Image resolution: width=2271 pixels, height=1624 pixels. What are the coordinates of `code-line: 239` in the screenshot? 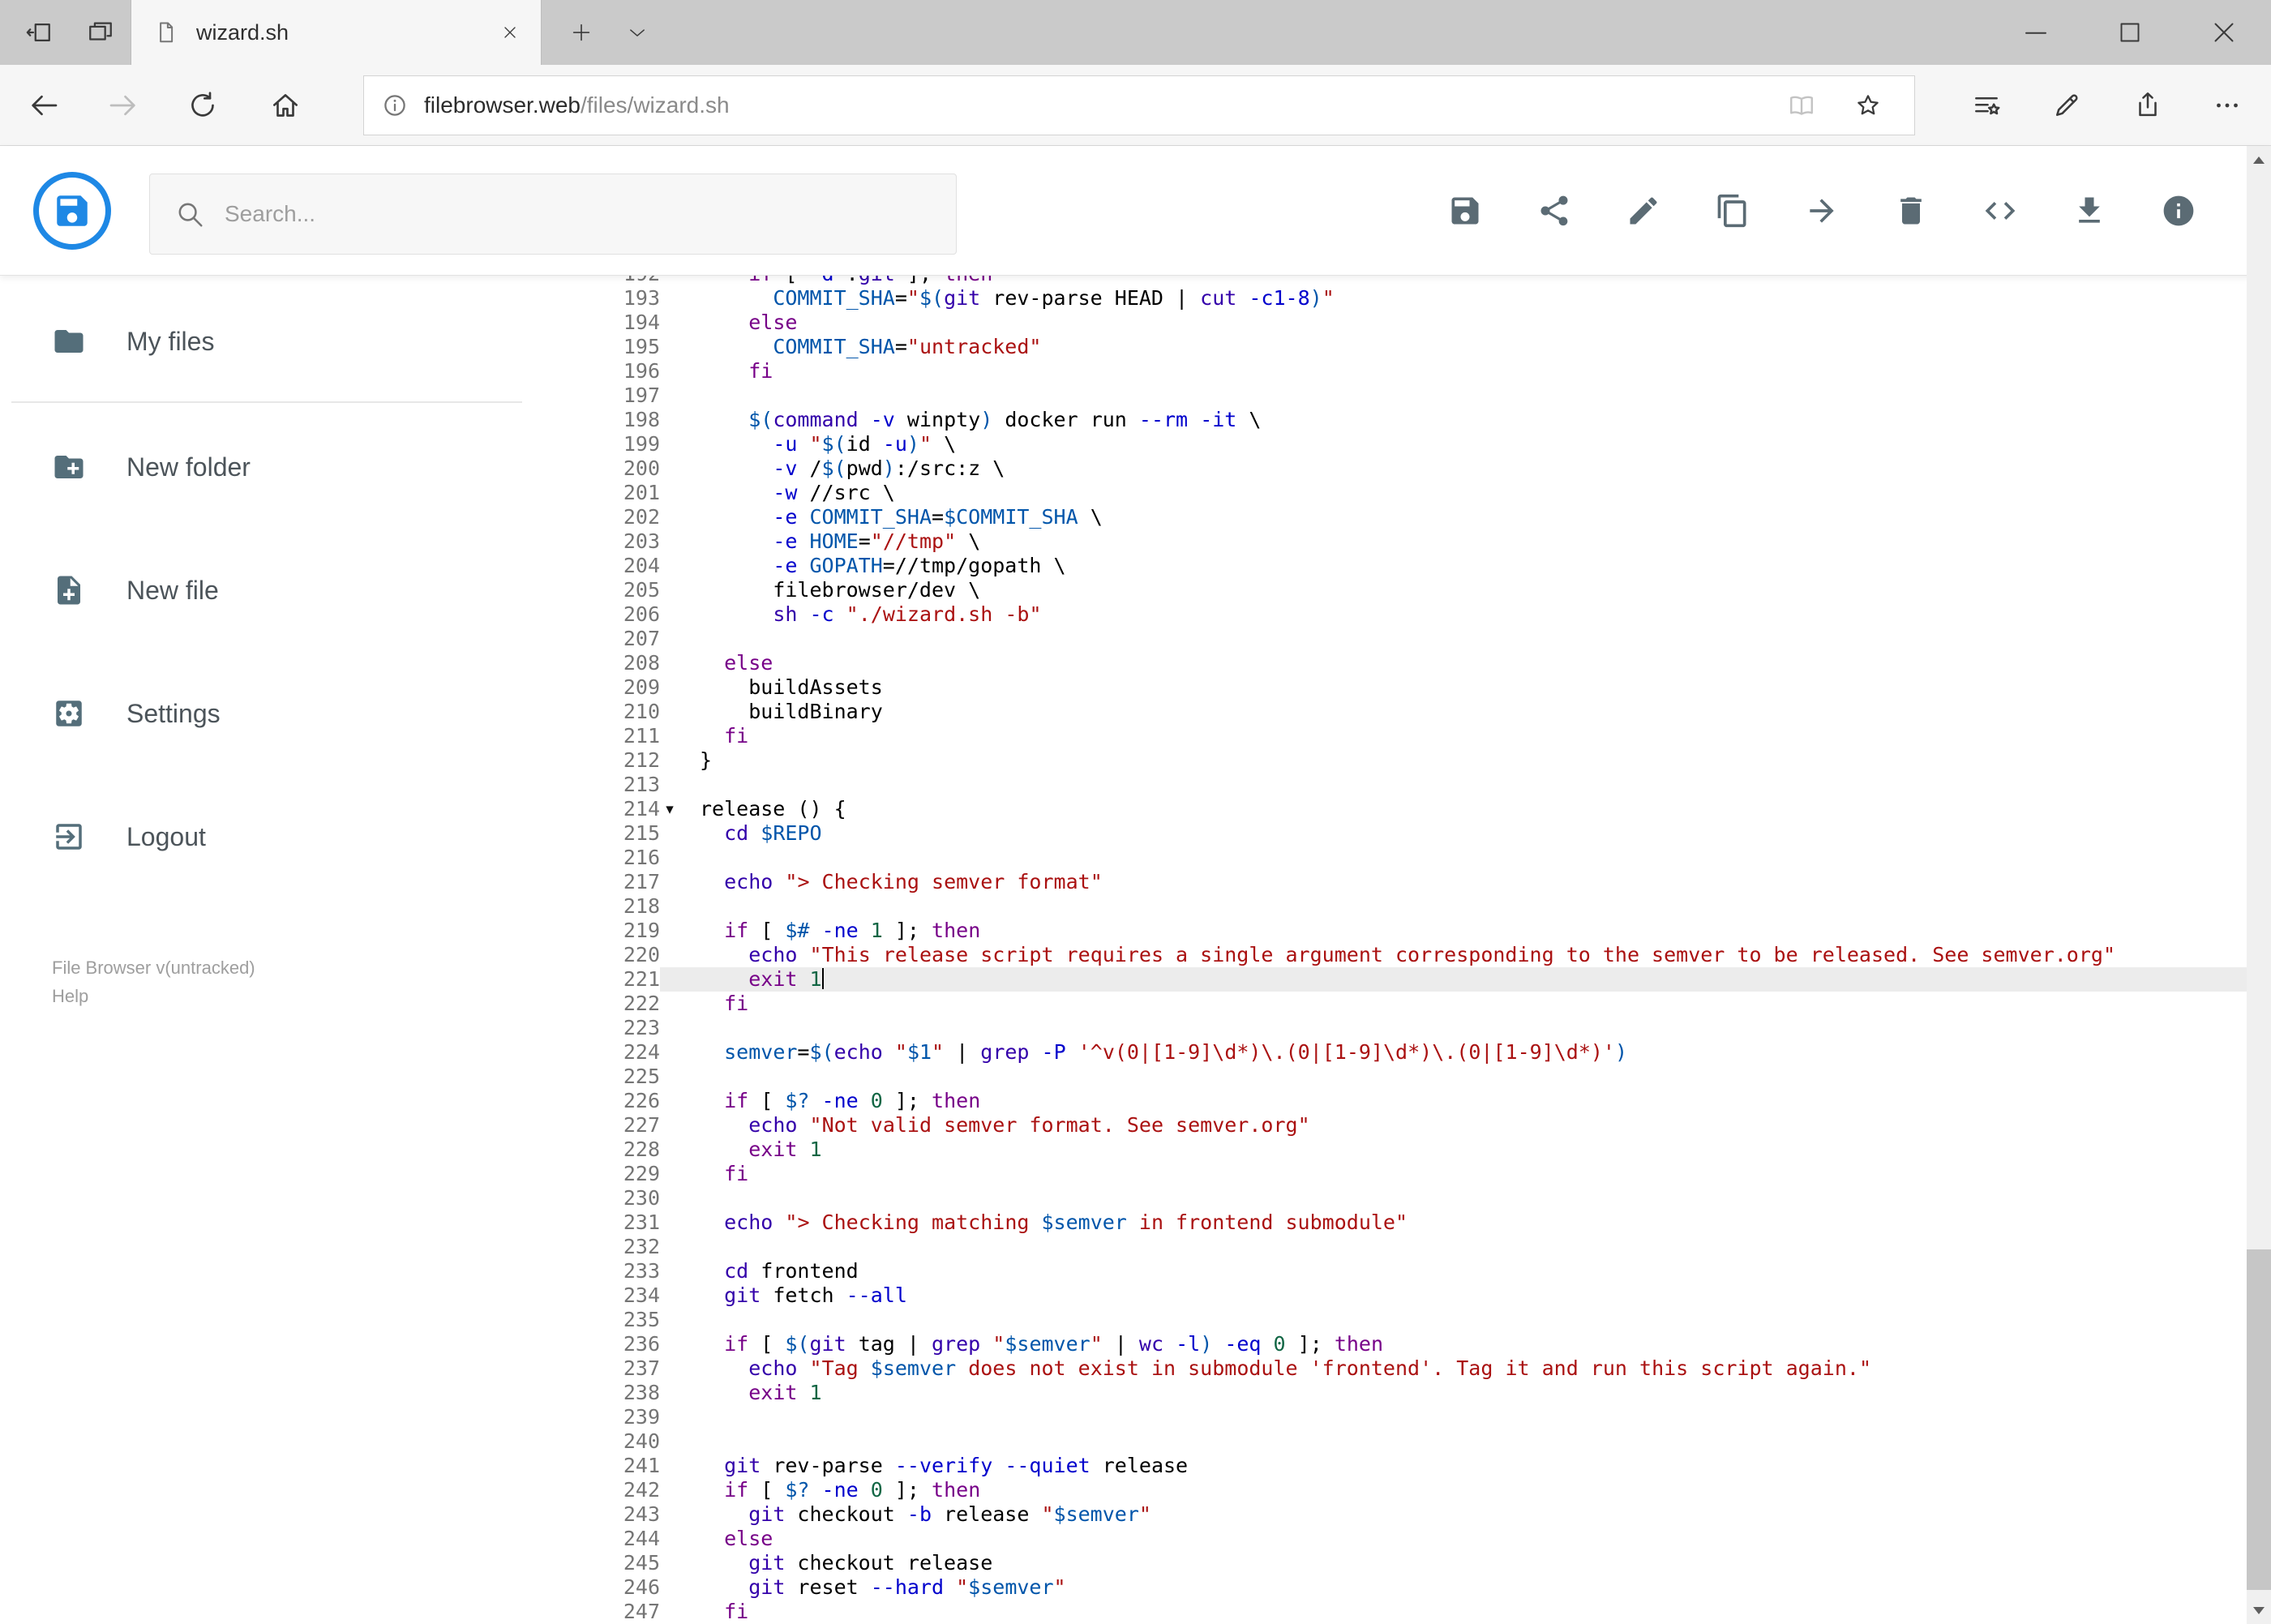 It's located at (1429, 1417).